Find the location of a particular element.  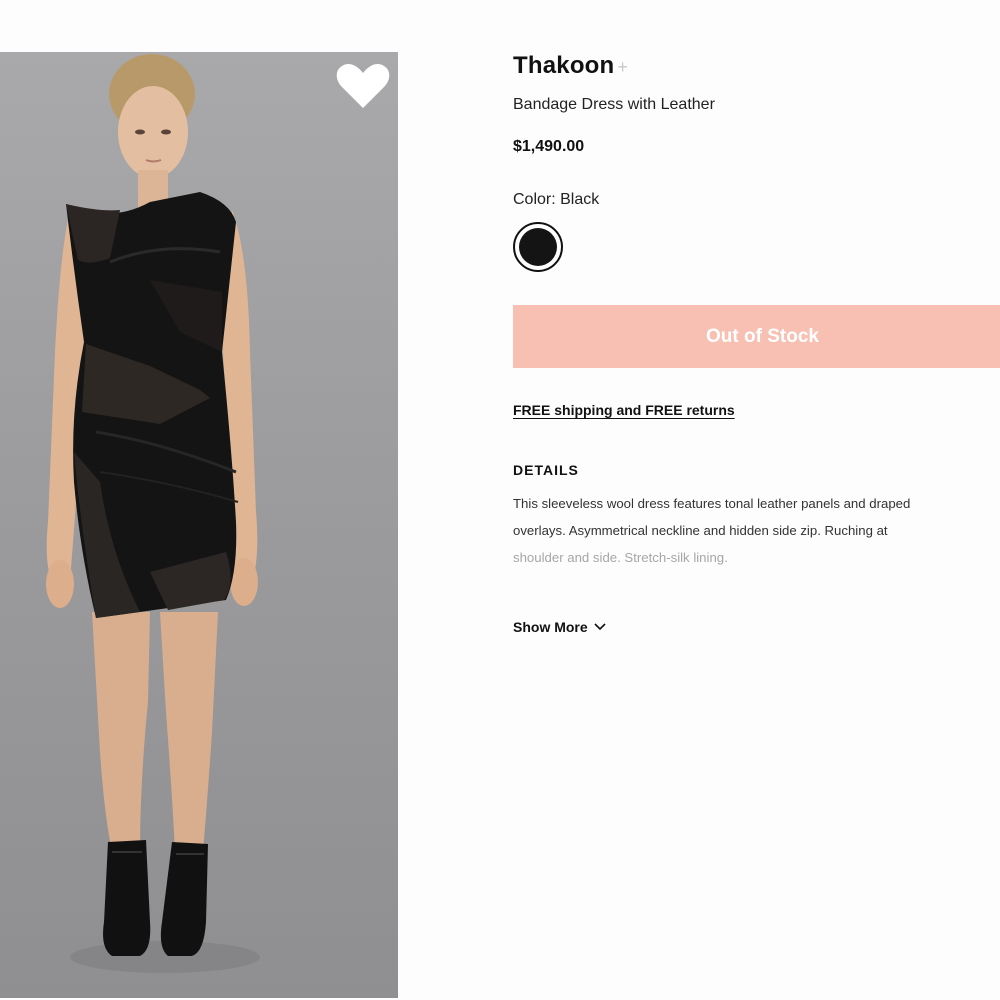

details-heading: DETAILS is located at coordinates (546, 470).